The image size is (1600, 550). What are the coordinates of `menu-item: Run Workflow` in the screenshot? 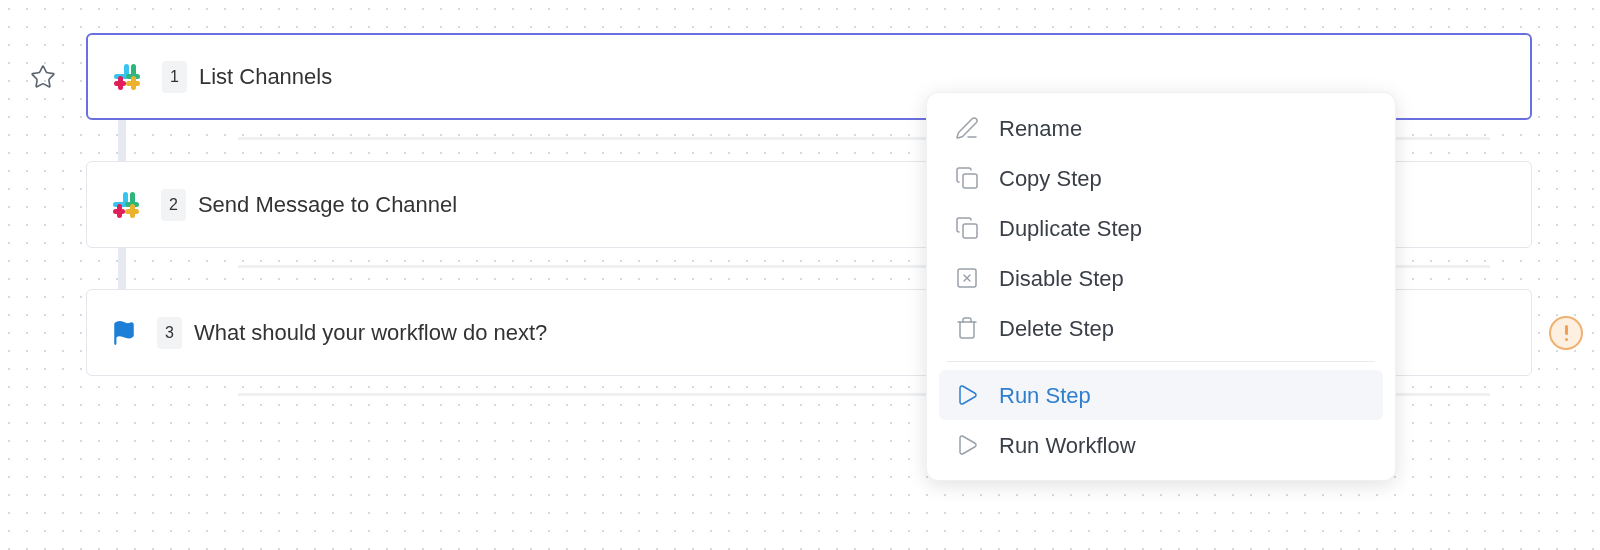 It's located at (1161, 445).